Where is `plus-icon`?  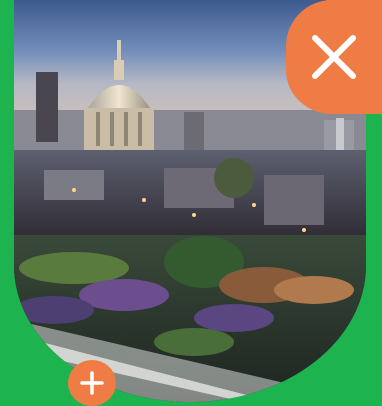 plus-icon is located at coordinates (92, 383).